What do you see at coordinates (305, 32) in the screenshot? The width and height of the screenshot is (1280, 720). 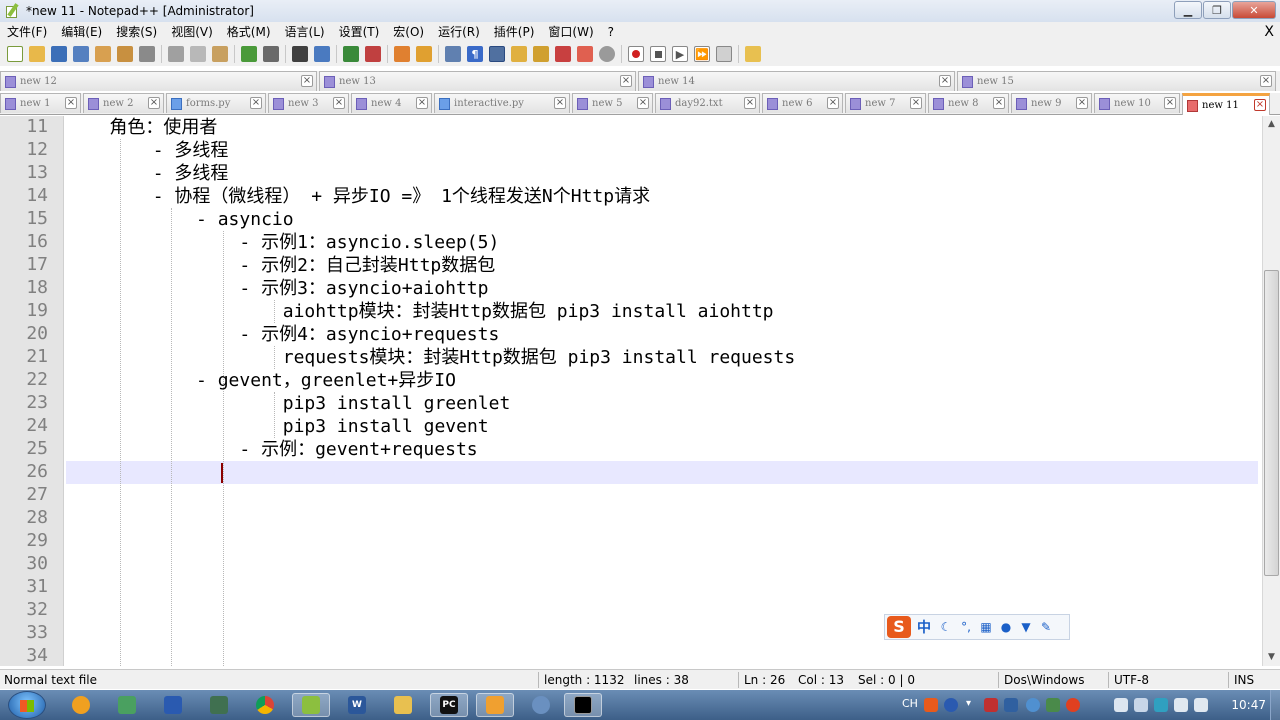 I see `menu-language: 语言(L)` at bounding box center [305, 32].